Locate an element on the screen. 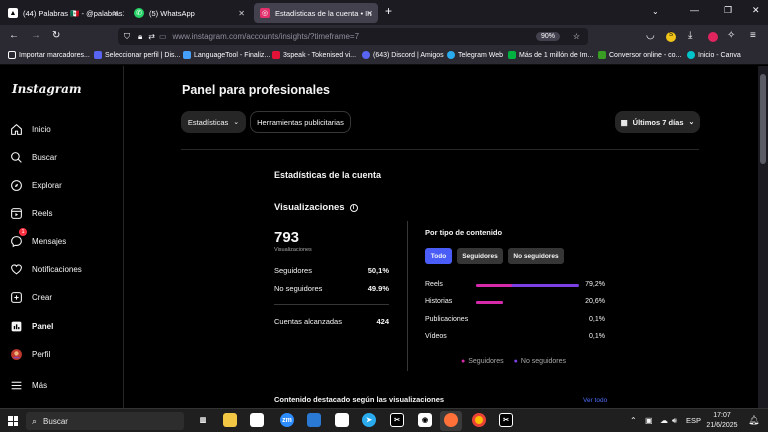 The height and width of the screenshot is (432, 768). info-icon: i is located at coordinates (353, 207).